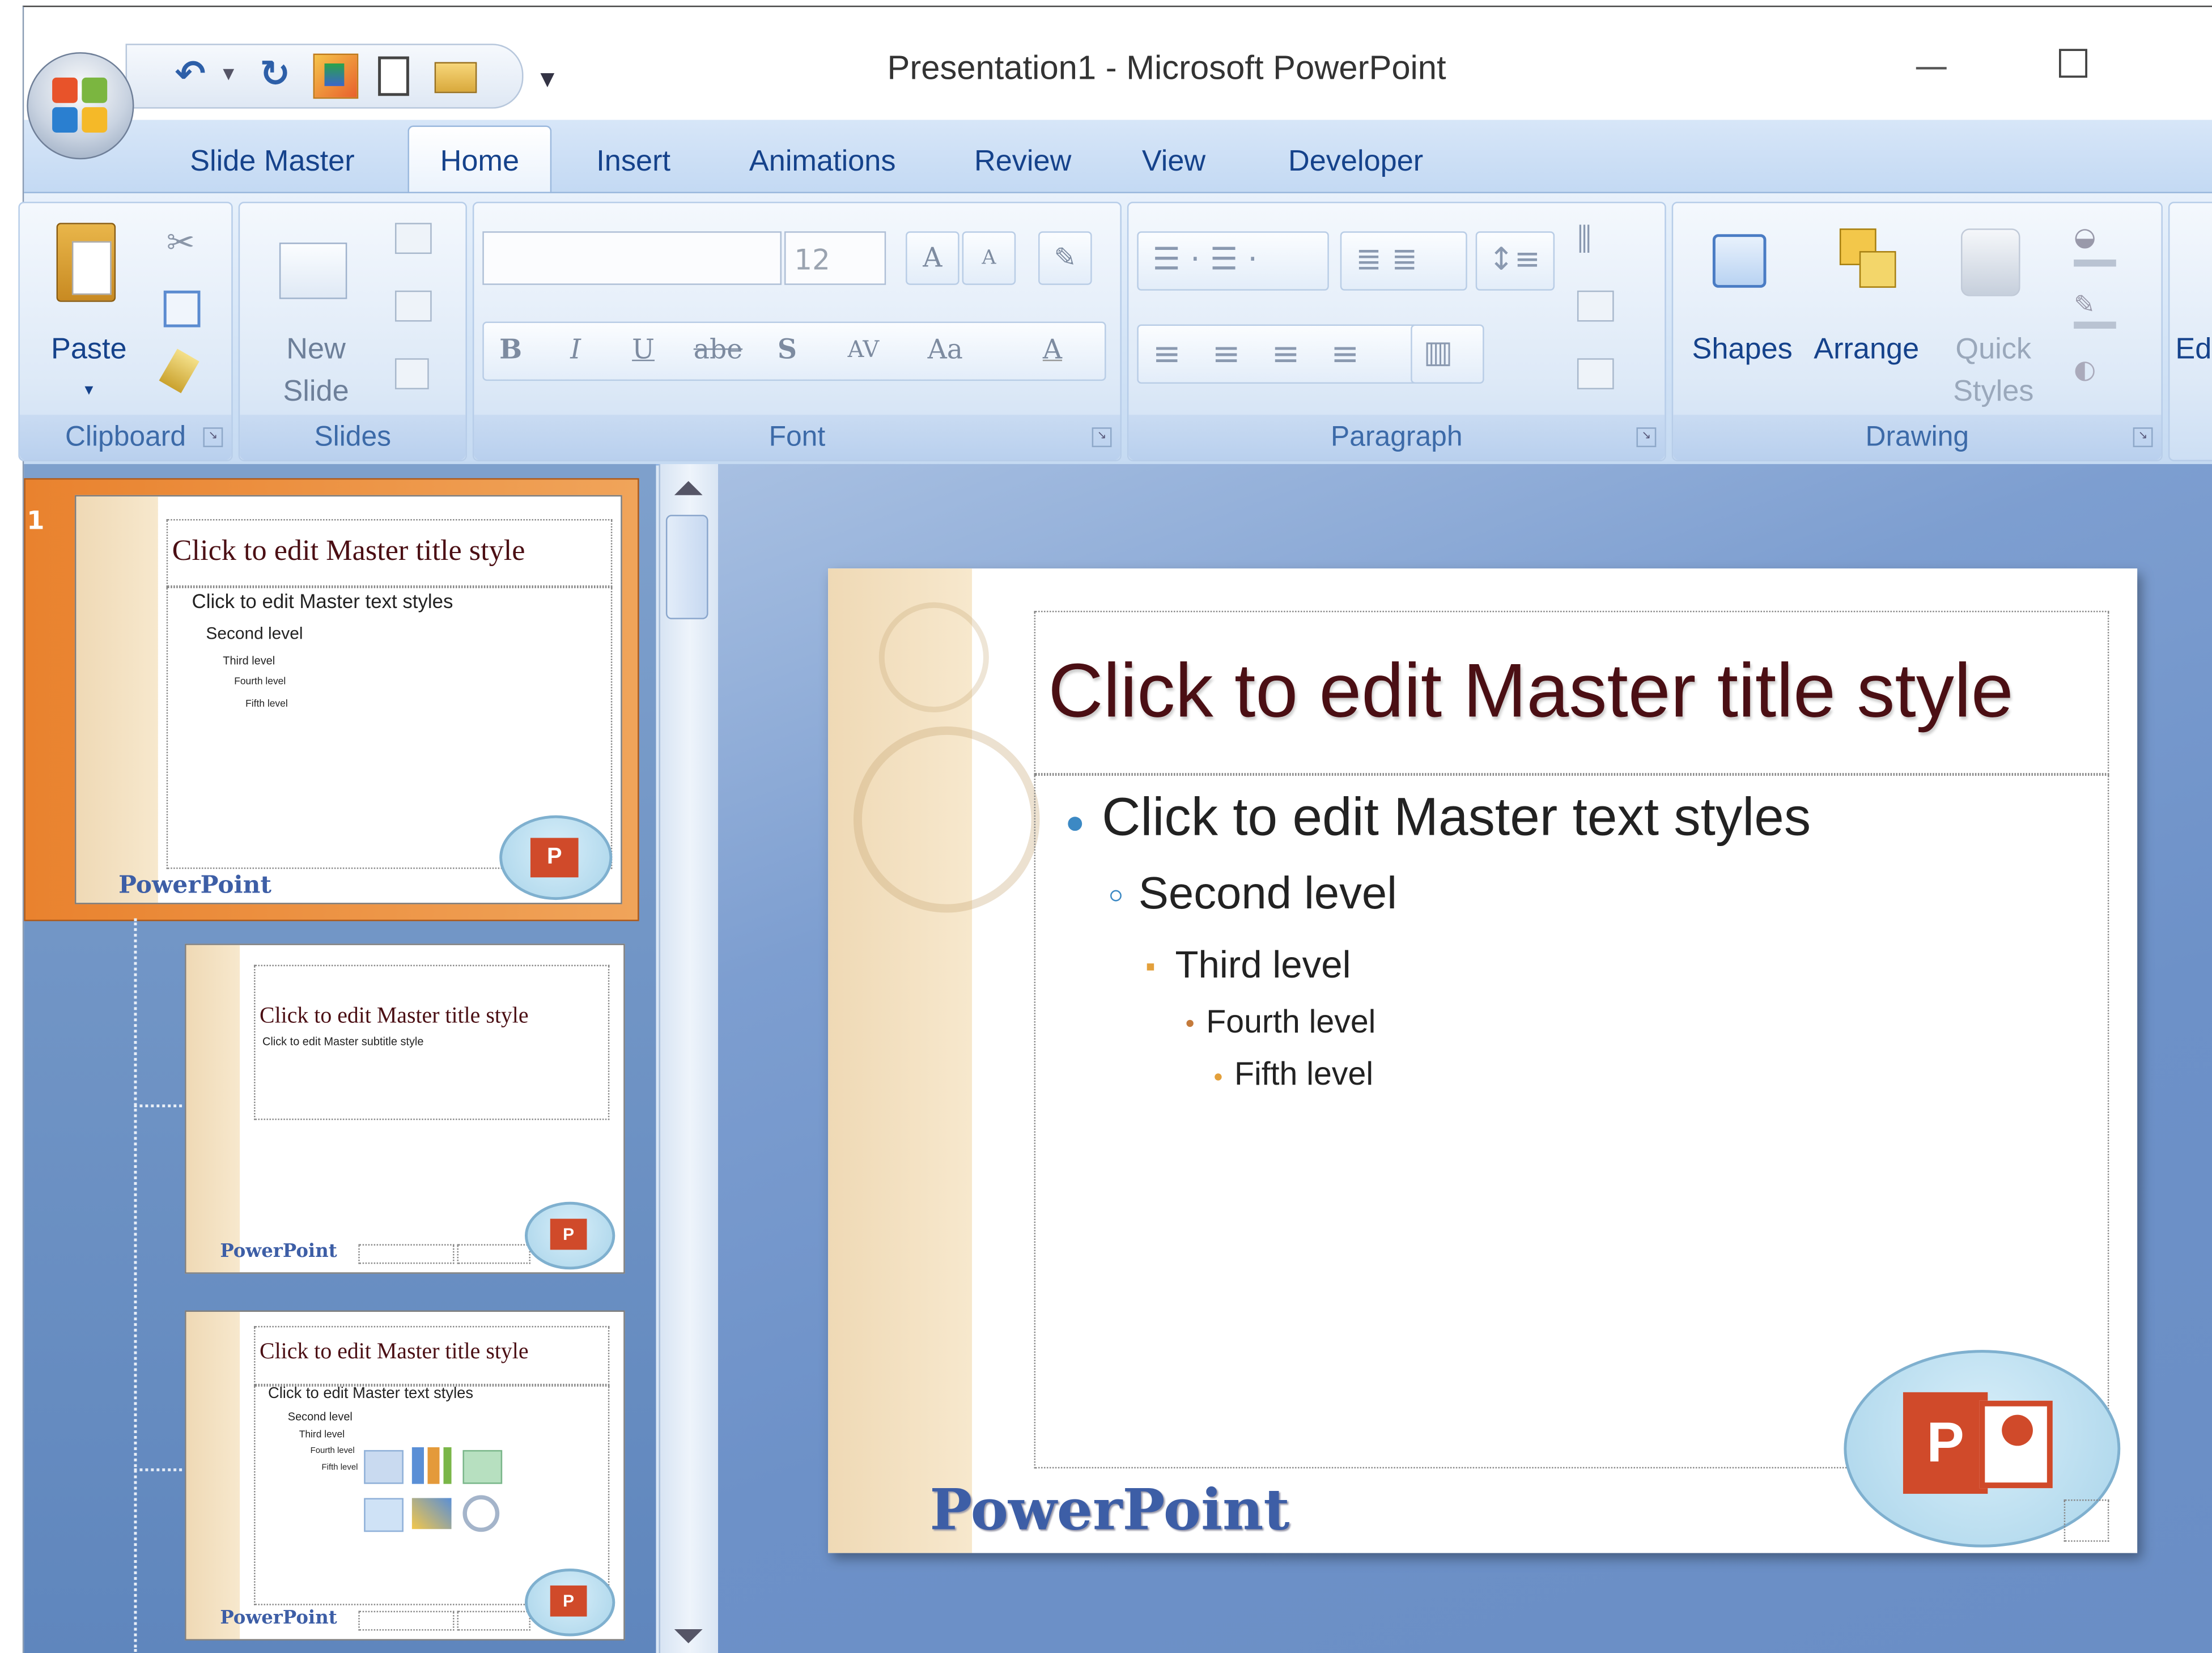 The width and height of the screenshot is (2212, 1653). What do you see at coordinates (1190, 1023) in the screenshot?
I see `bullet-l4` at bounding box center [1190, 1023].